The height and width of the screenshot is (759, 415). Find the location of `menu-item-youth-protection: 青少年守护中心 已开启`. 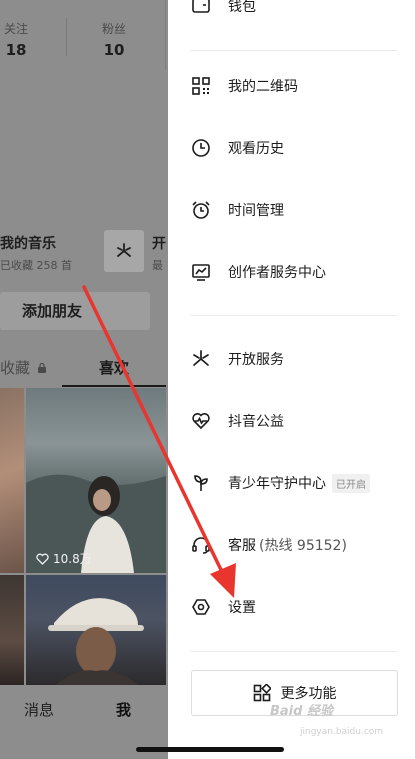

menu-item-youth-protection: 青少年守护中心 已开启 is located at coordinates (295, 483).